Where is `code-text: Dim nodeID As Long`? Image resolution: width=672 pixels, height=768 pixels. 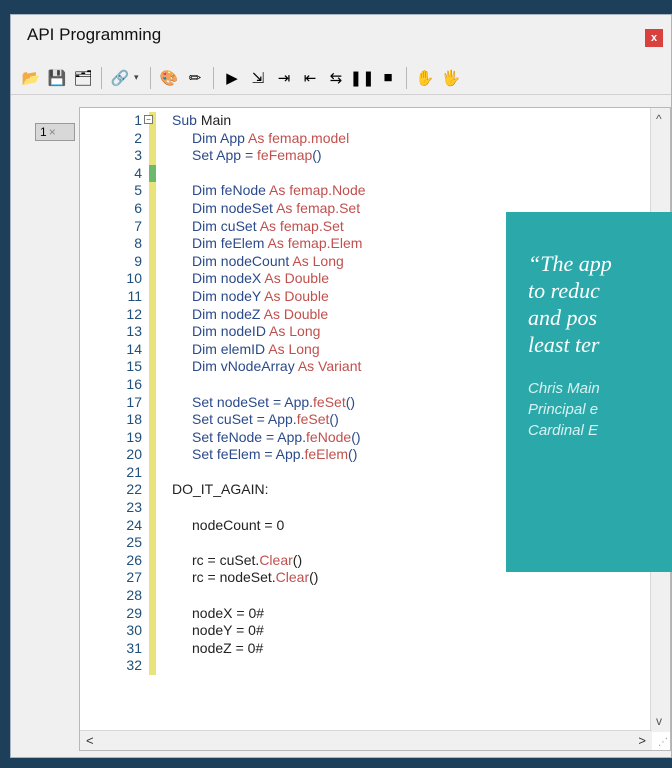
code-text: Dim nodeID As Long is located at coordinates (256, 331).